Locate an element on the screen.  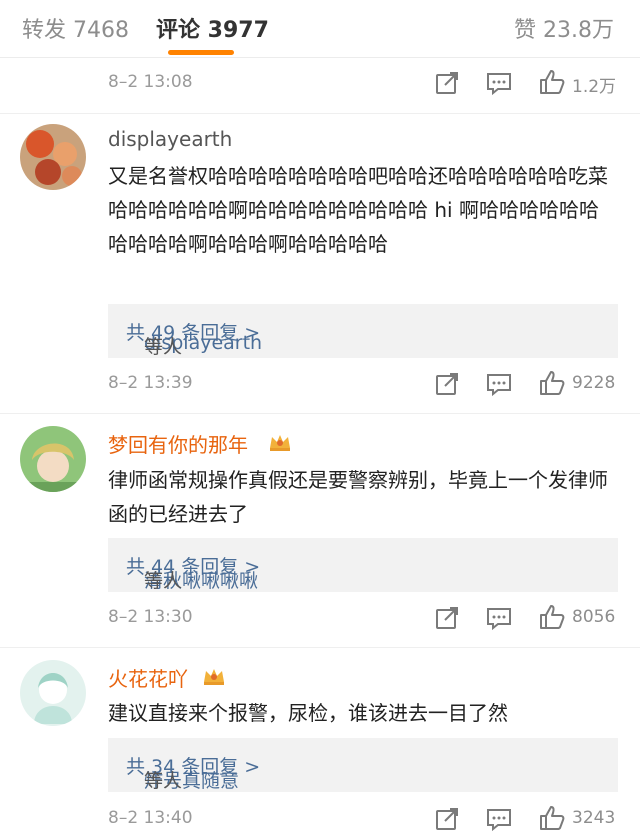
comment-text: 建议直接来个报警，尿检，谁该进去一目了然 is located at coordinates (308, 713).